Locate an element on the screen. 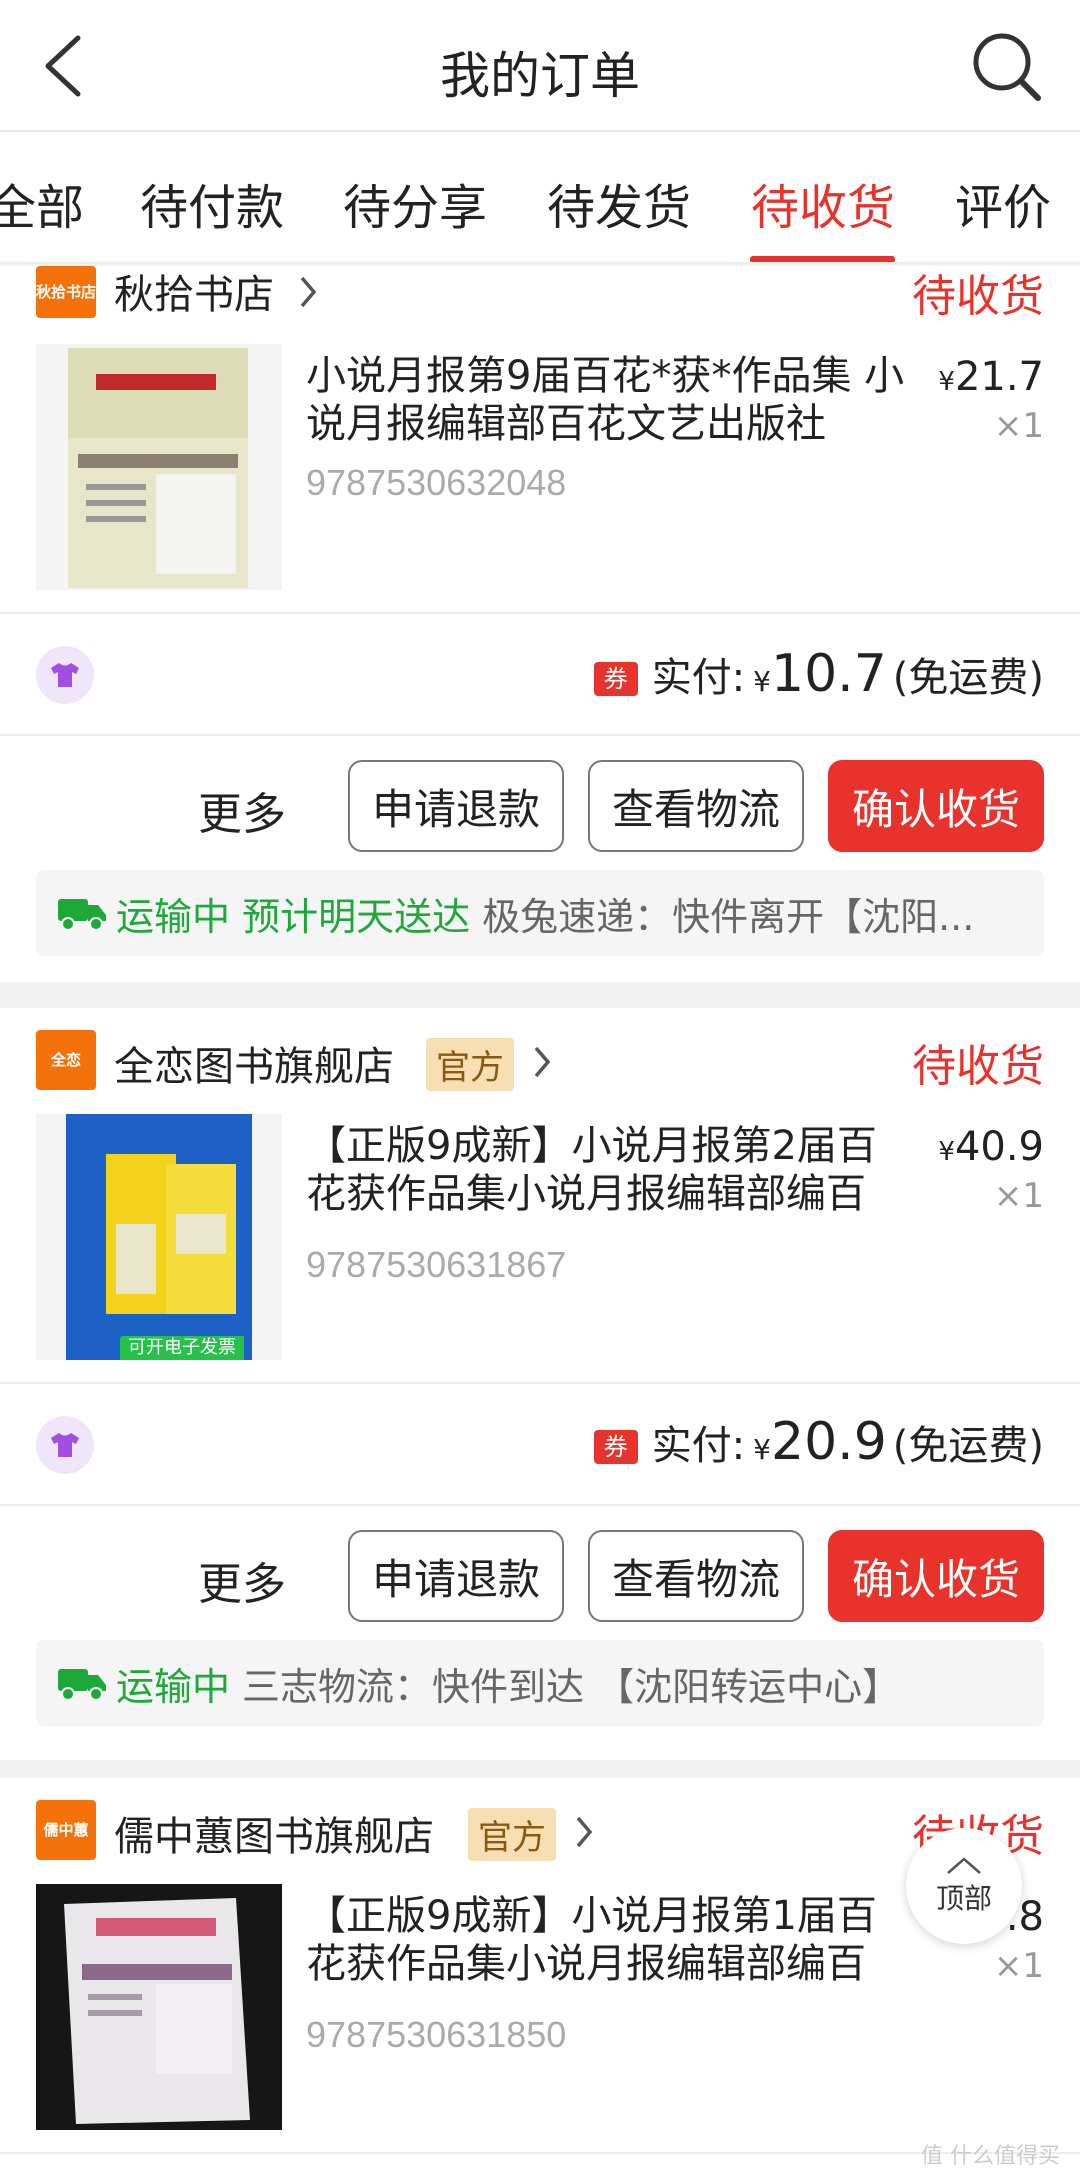 This screenshot has height=2171, width=1080. tab-all: 全部 is located at coordinates (42, 203).